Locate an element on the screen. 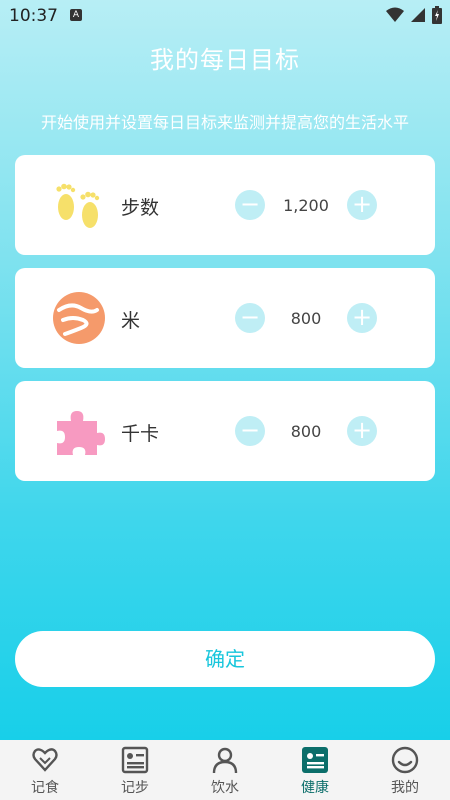 This screenshot has width=450, height=800. bottom-nav: 记食 记步 饮水 健康 我的 is located at coordinates (225, 770).